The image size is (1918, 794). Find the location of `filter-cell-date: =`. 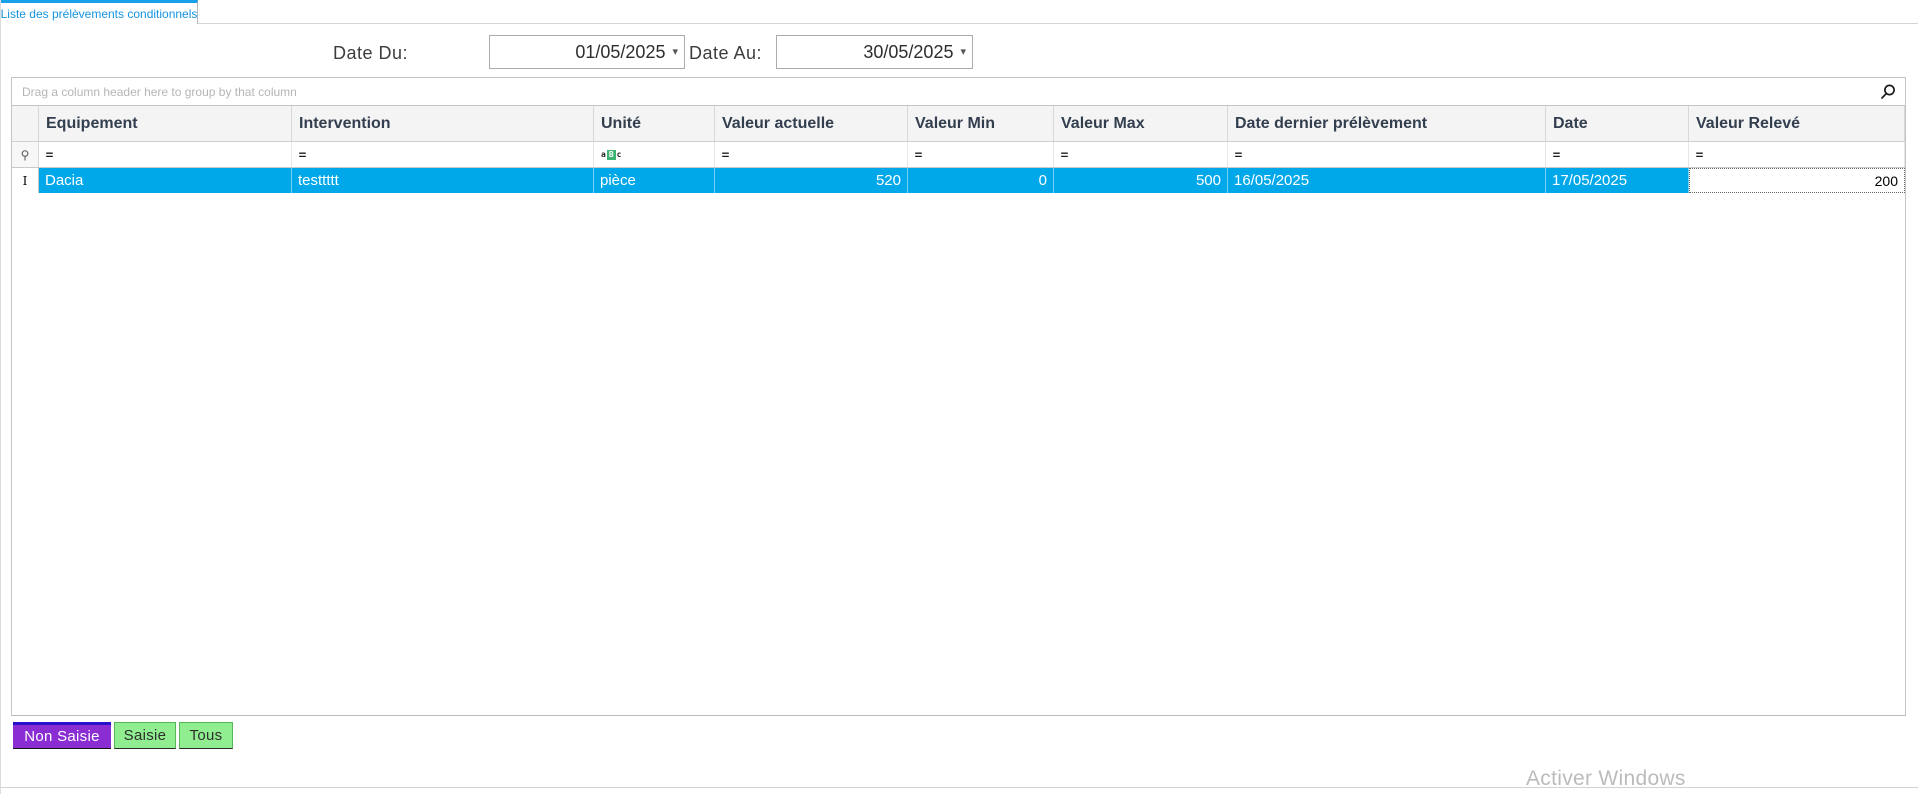

filter-cell-date: = is located at coordinates (1617, 154).